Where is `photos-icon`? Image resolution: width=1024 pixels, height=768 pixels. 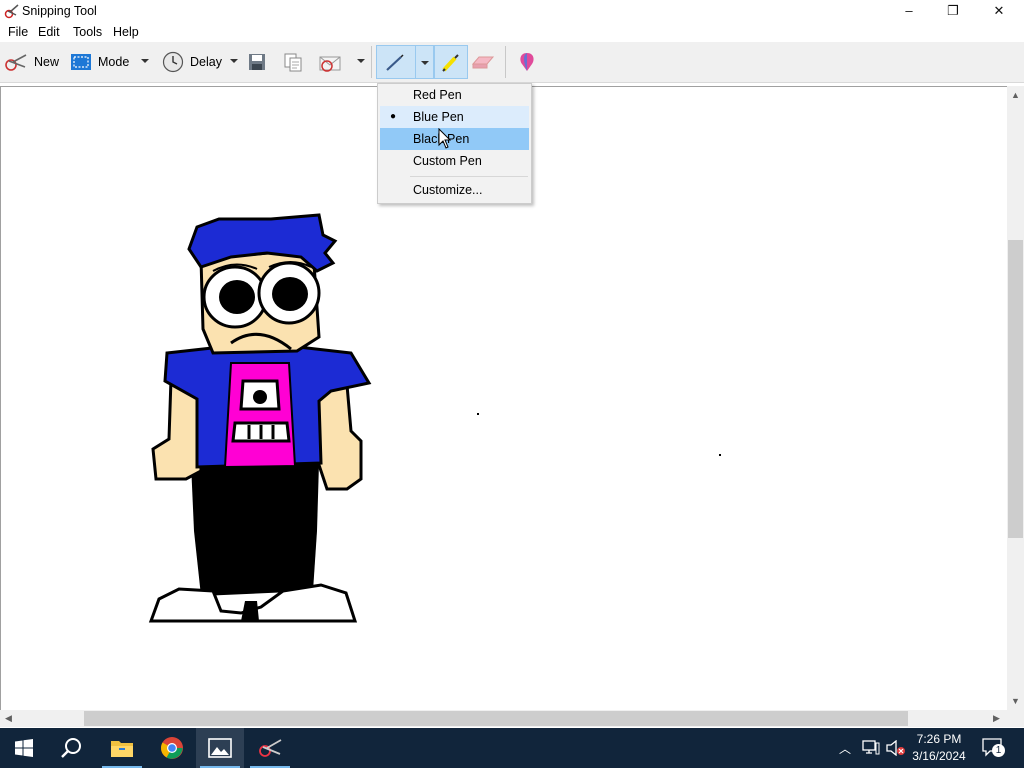 photos-icon is located at coordinates (220, 748).